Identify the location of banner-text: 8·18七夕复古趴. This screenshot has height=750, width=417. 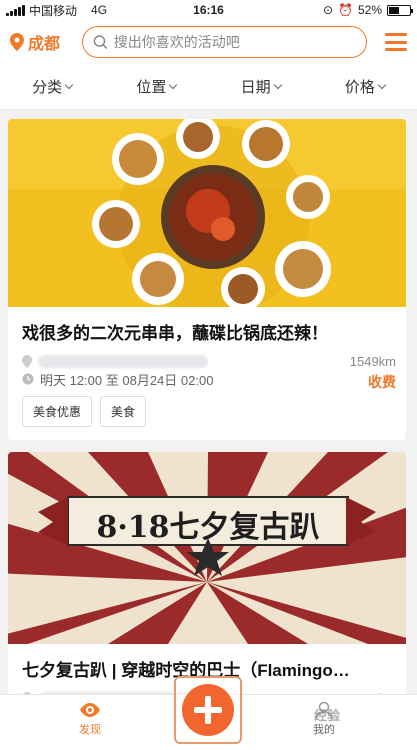
(208, 527).